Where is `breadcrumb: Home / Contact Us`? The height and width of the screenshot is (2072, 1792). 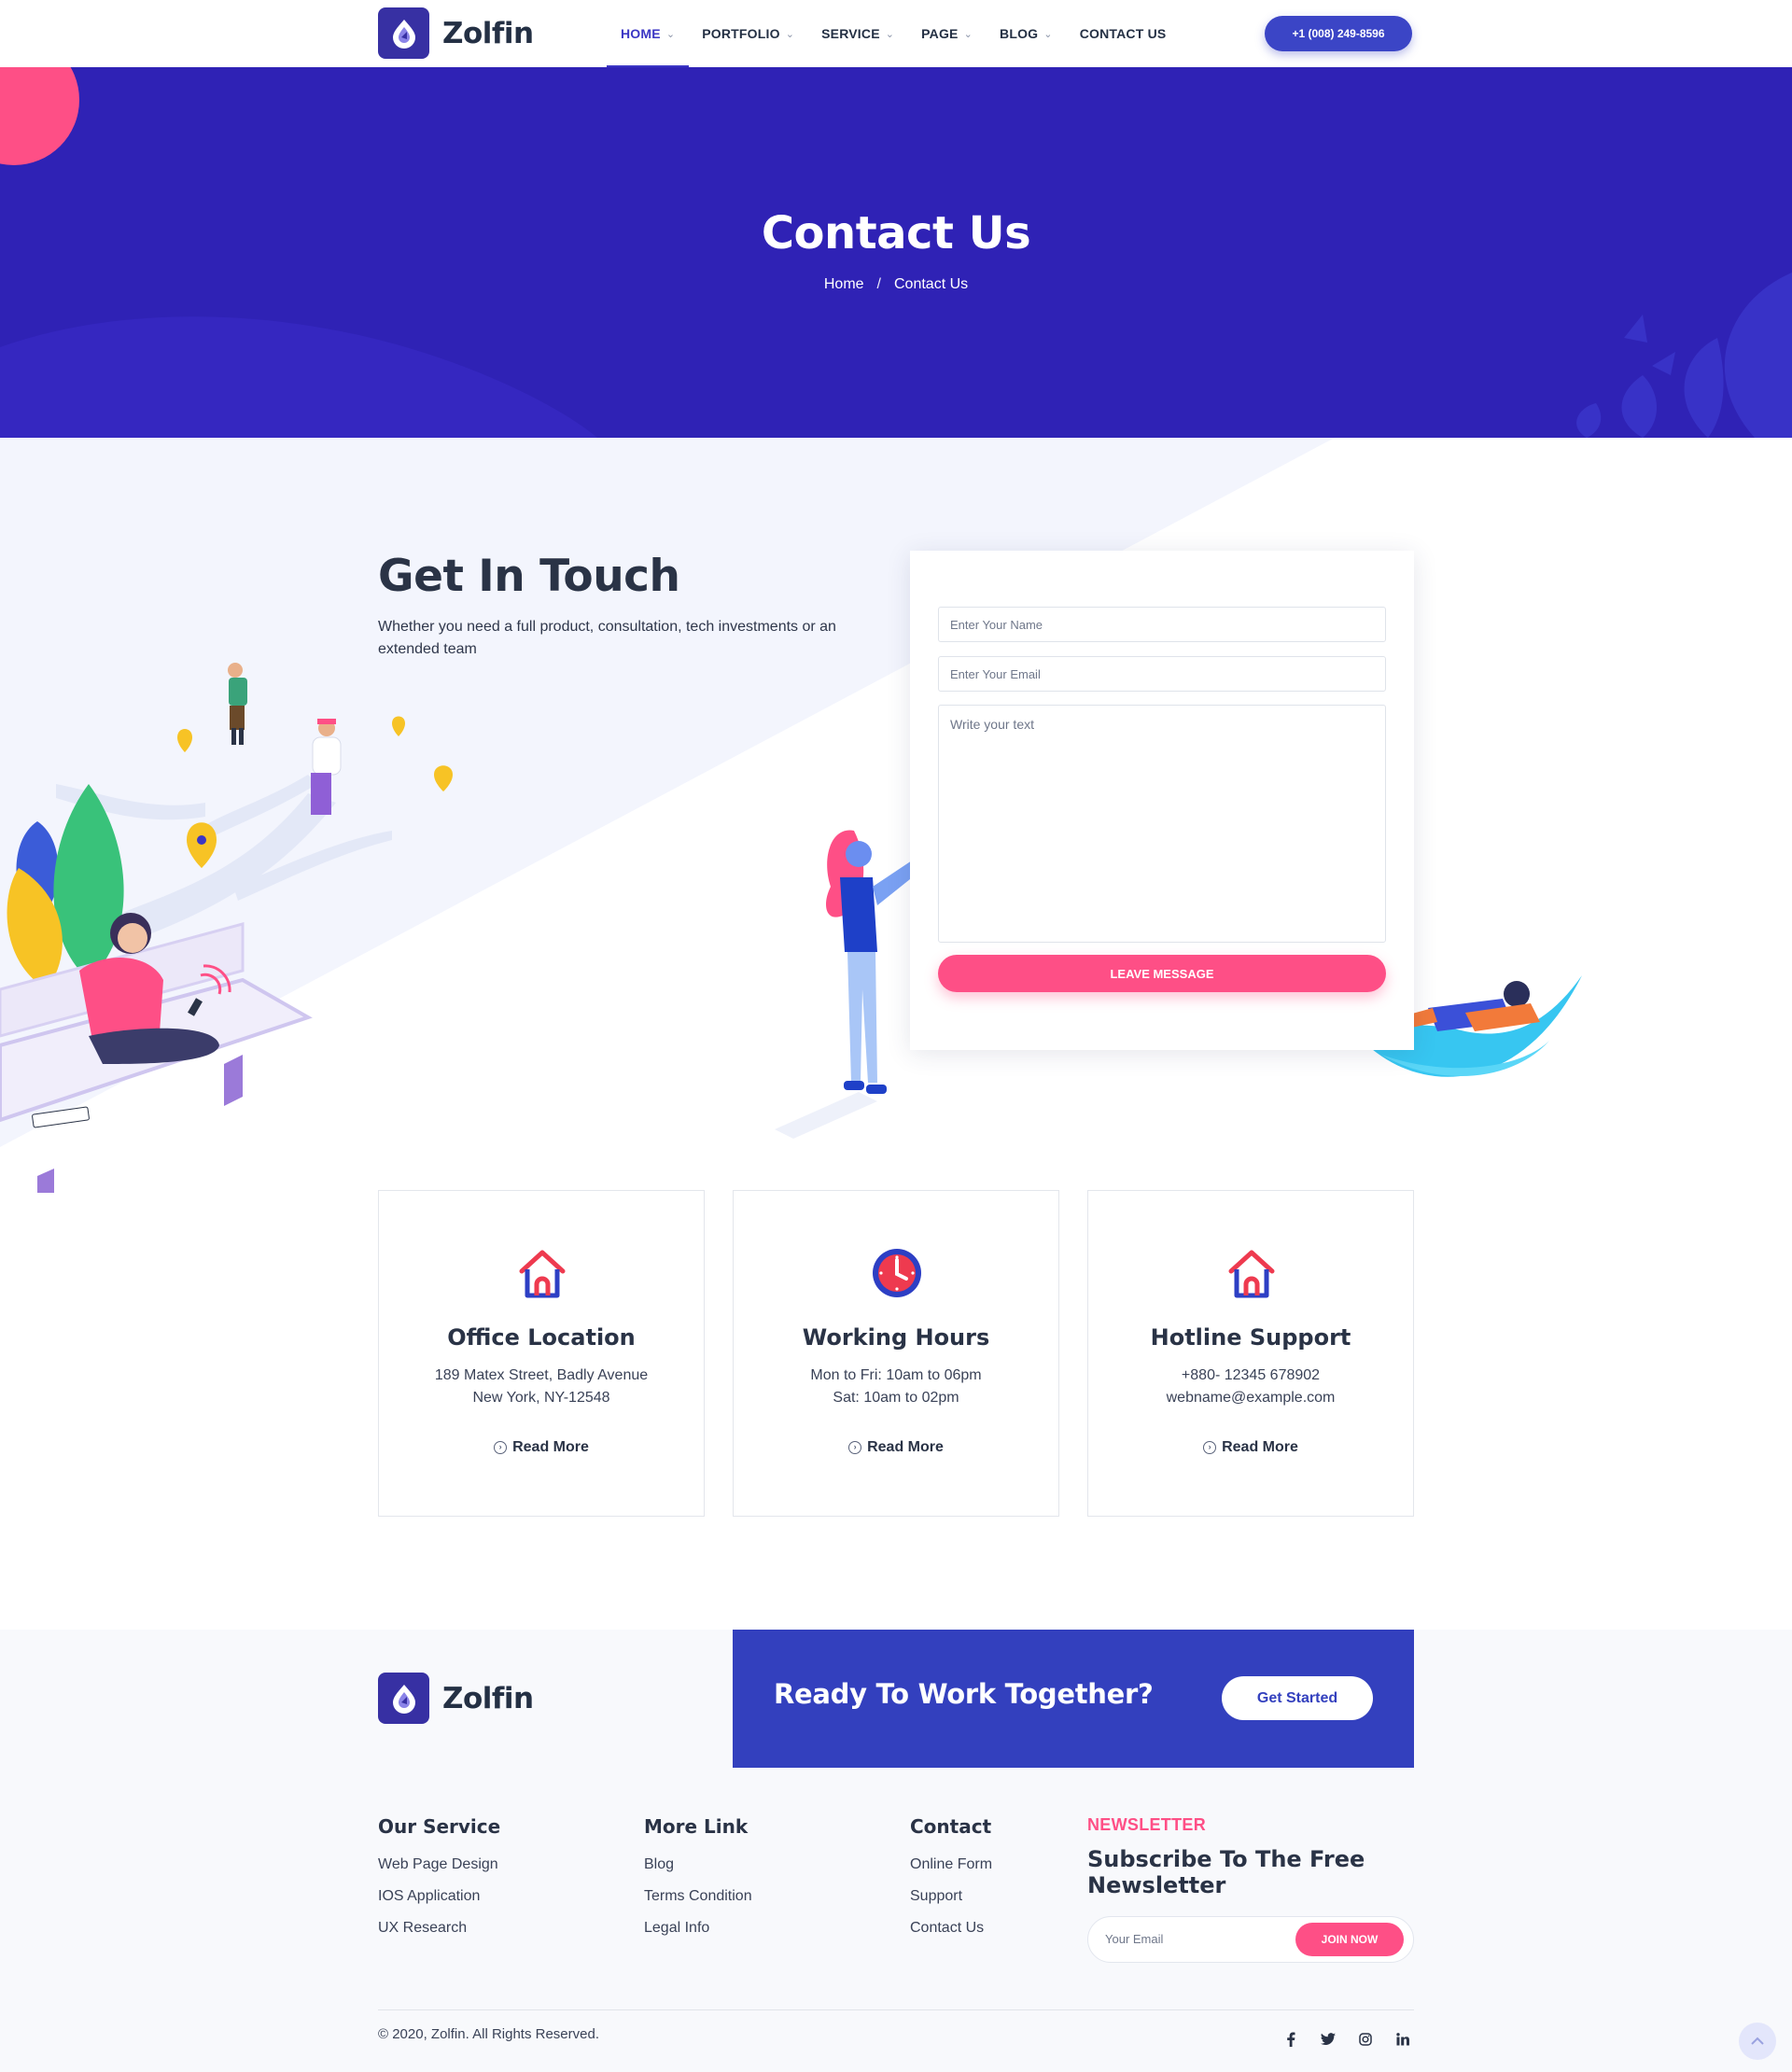 breadcrumb: Home / Contact Us is located at coordinates (896, 284).